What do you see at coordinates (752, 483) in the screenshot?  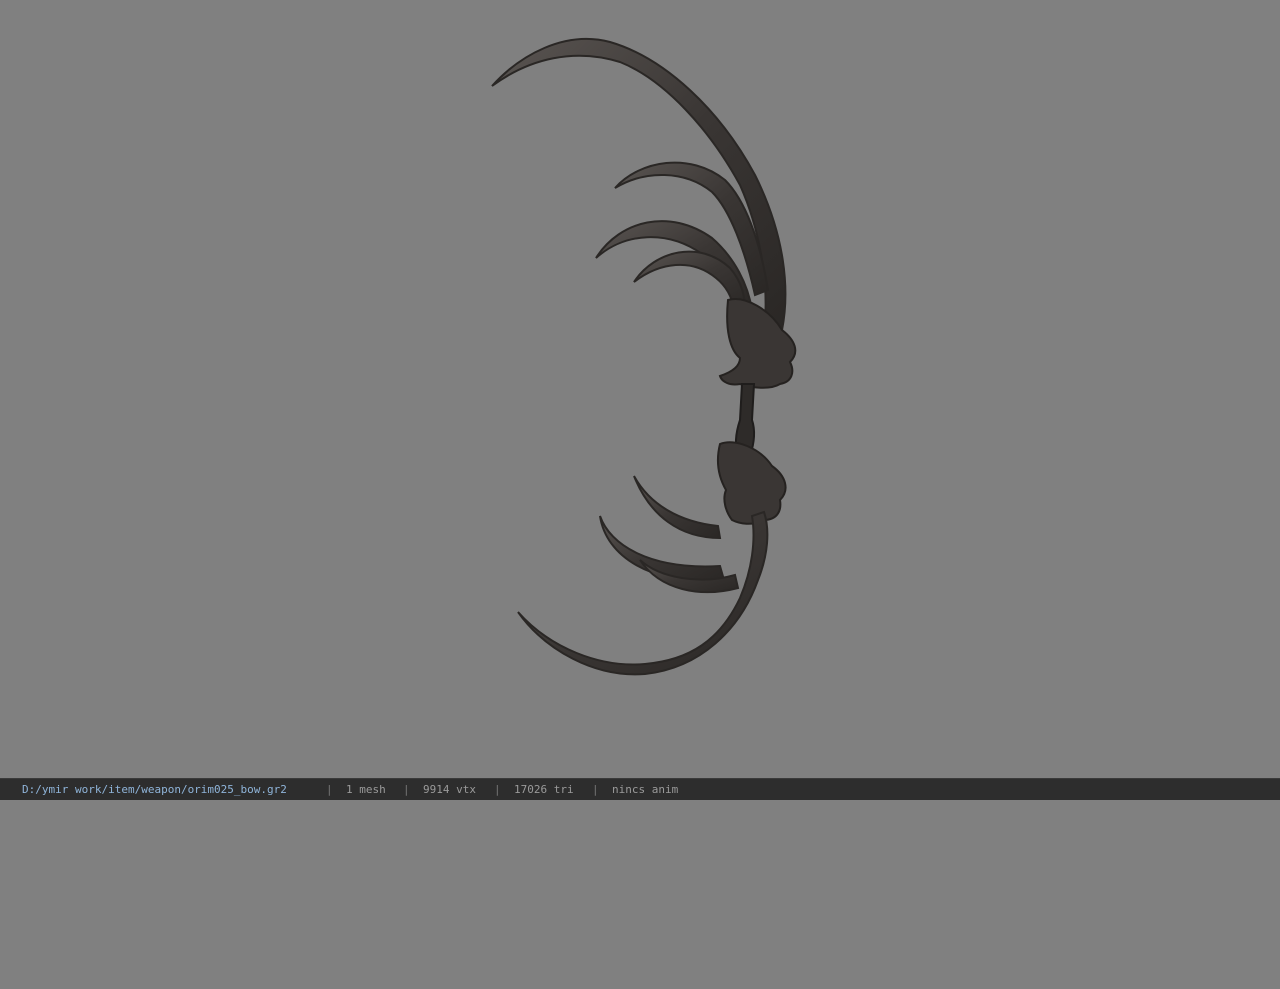 I see `bow-lower-dragon-head` at bounding box center [752, 483].